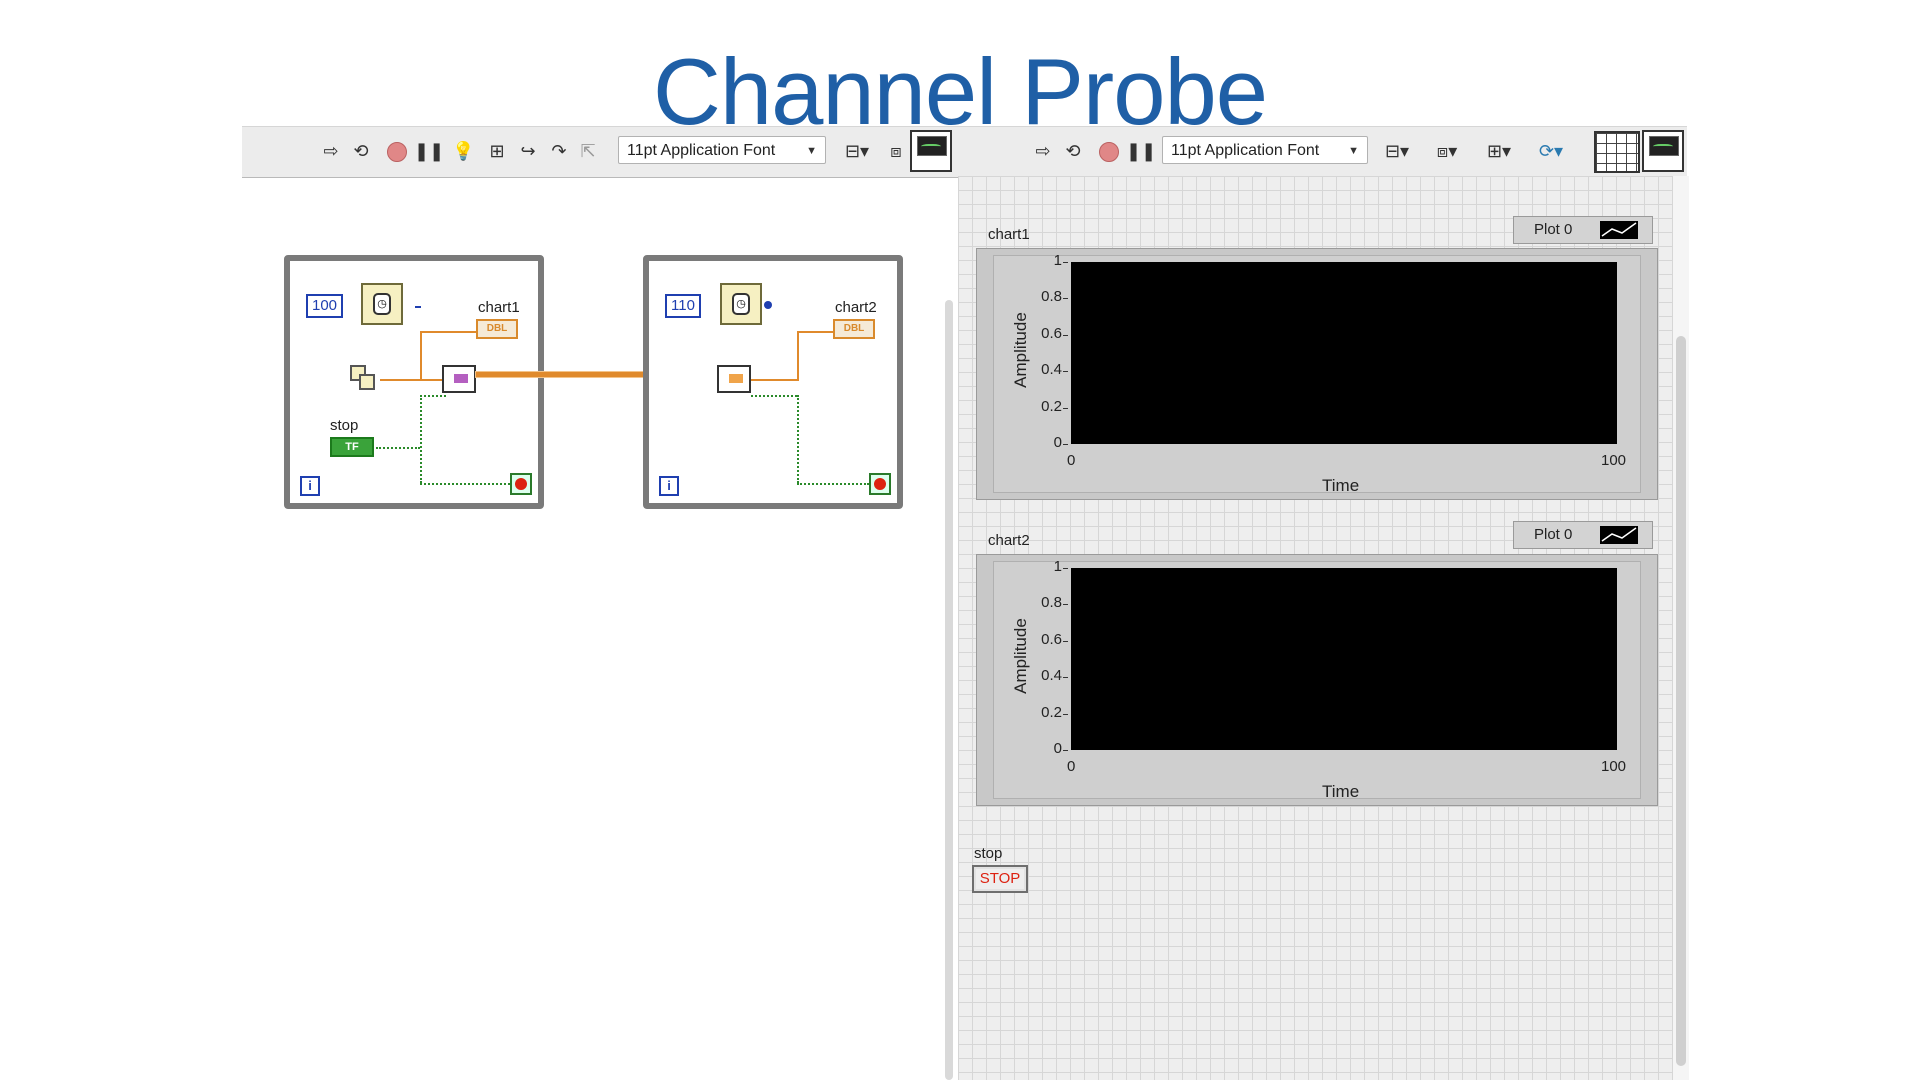 This screenshot has height=1080, width=1920. I want to click on chart1-y-axis-title: Amplitude, so click(1020, 350).